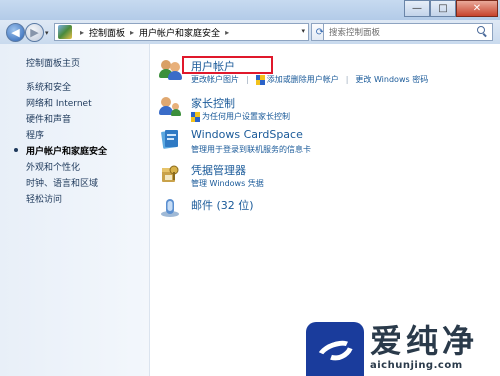 This screenshot has height=376, width=500. What do you see at coordinates (417, 8) in the screenshot?
I see `minimize-button: —` at bounding box center [417, 8].